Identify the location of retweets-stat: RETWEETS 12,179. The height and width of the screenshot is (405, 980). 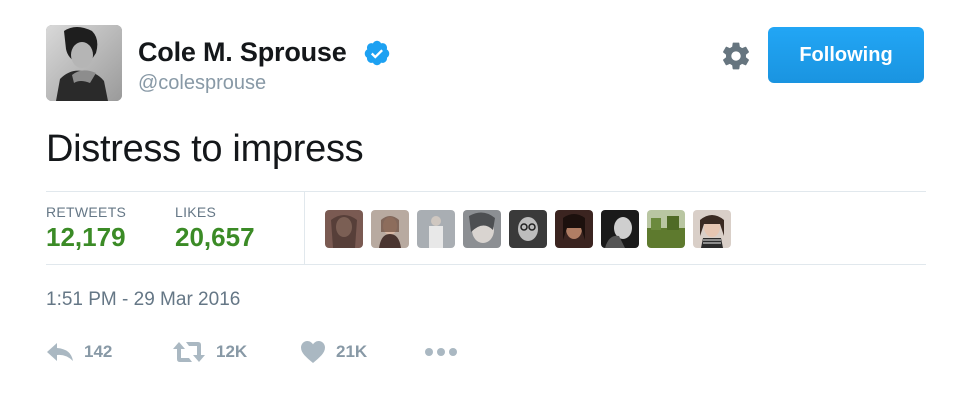
(86, 228).